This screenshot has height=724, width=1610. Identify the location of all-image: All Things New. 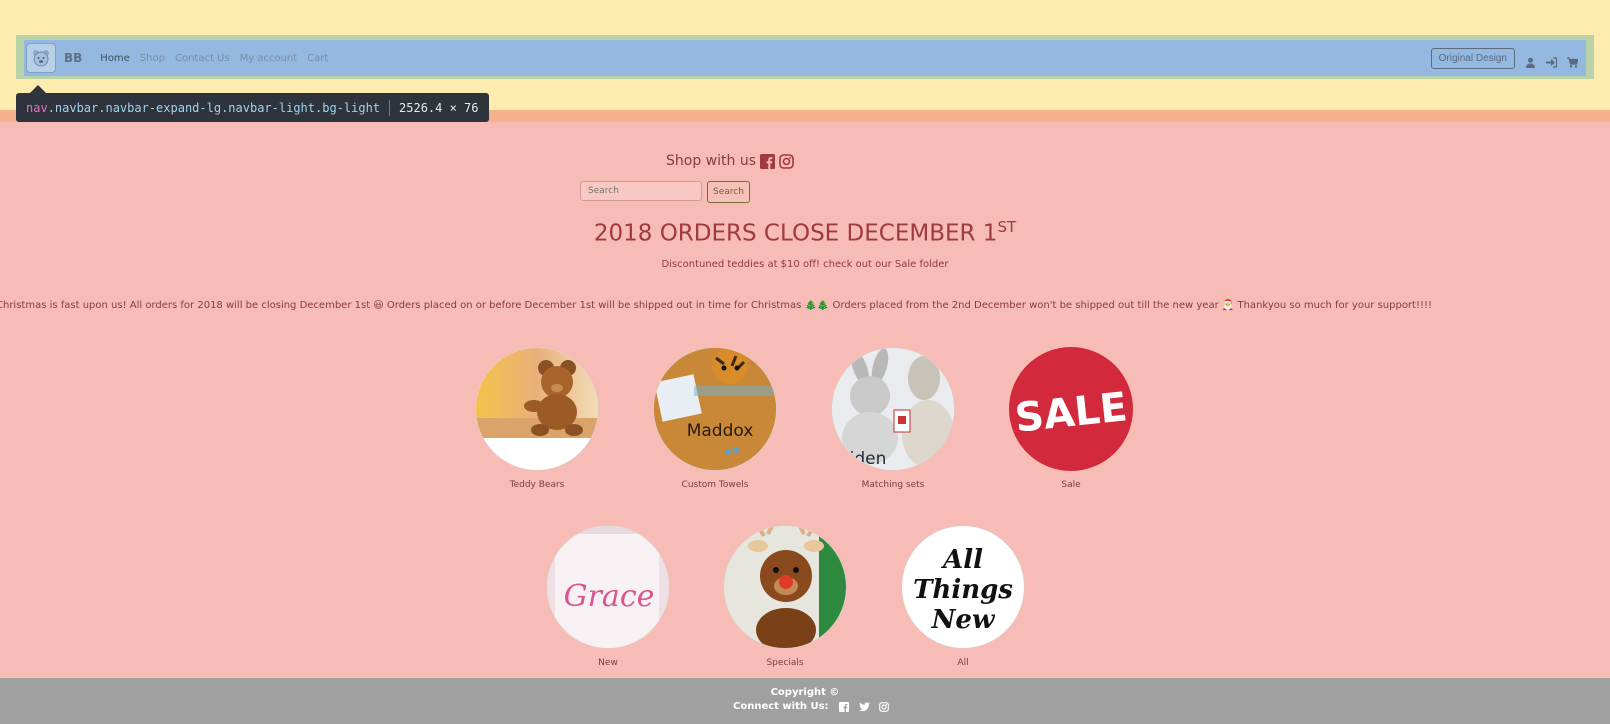
(963, 587).